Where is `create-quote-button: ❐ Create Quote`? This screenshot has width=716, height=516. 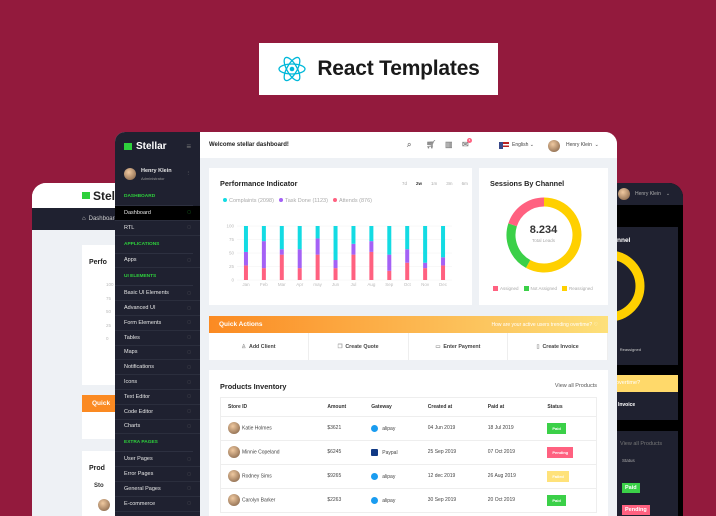
create-quote-button: ❐ Create Quote is located at coordinates (359, 346).